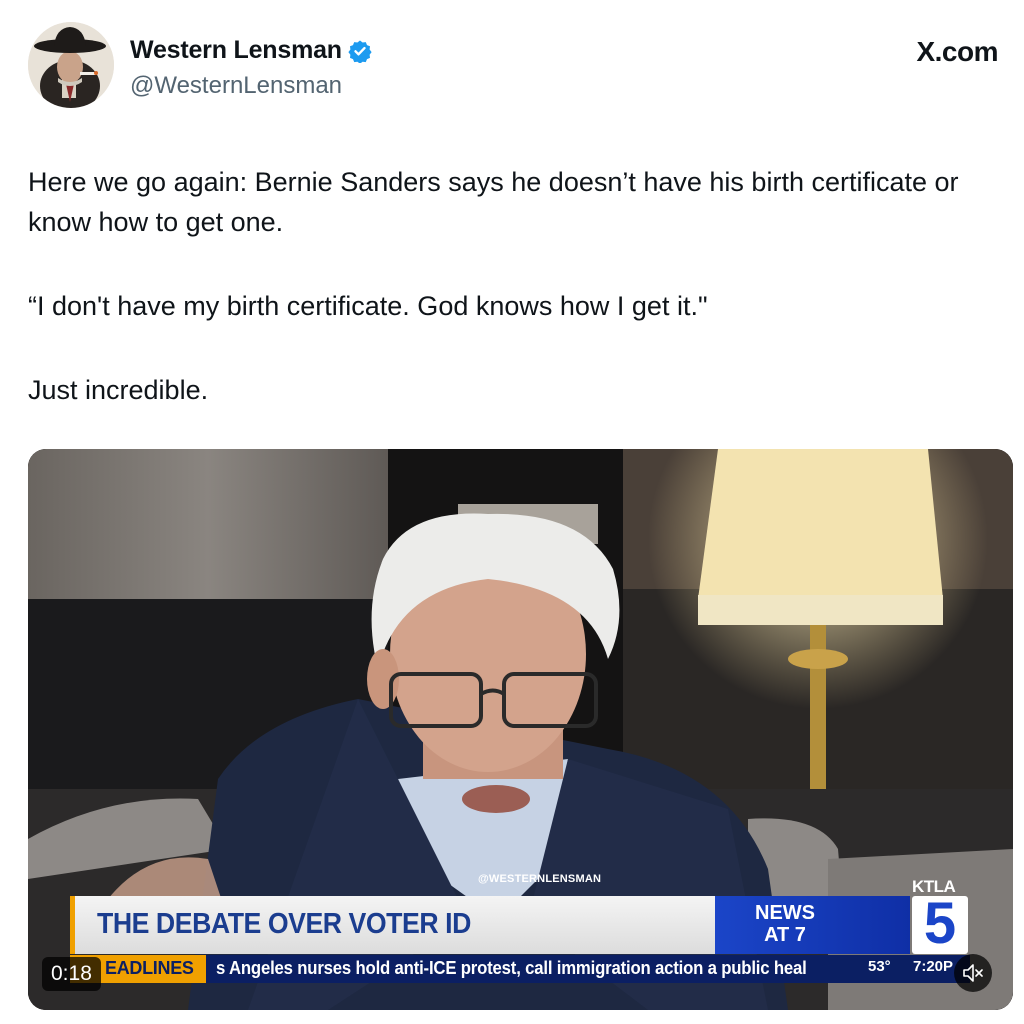  What do you see at coordinates (540, 879) in the screenshot?
I see `video-watermark: @WESTERNLENSMAN` at bounding box center [540, 879].